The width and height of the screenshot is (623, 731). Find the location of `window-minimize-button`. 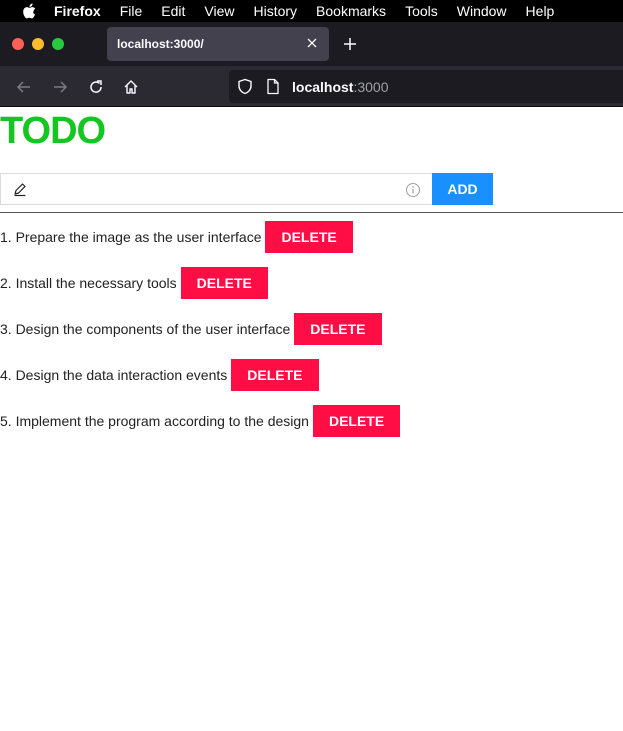

window-minimize-button is located at coordinates (38, 44).